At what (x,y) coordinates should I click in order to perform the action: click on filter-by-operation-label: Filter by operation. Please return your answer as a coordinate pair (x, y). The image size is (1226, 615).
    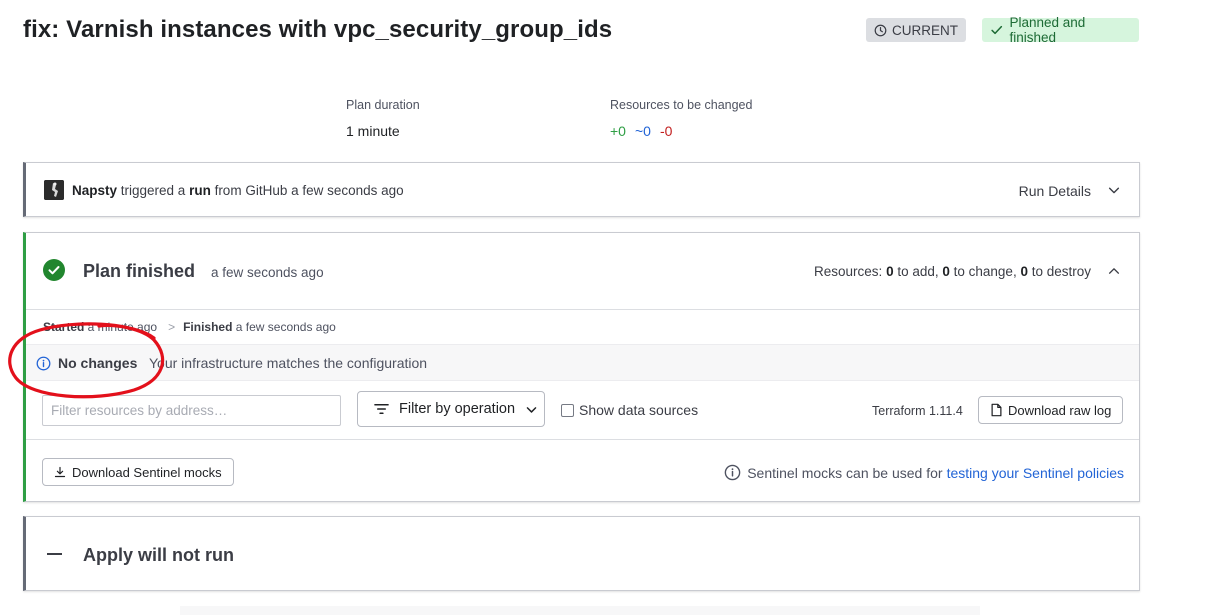
    Looking at the image, I should click on (457, 409).